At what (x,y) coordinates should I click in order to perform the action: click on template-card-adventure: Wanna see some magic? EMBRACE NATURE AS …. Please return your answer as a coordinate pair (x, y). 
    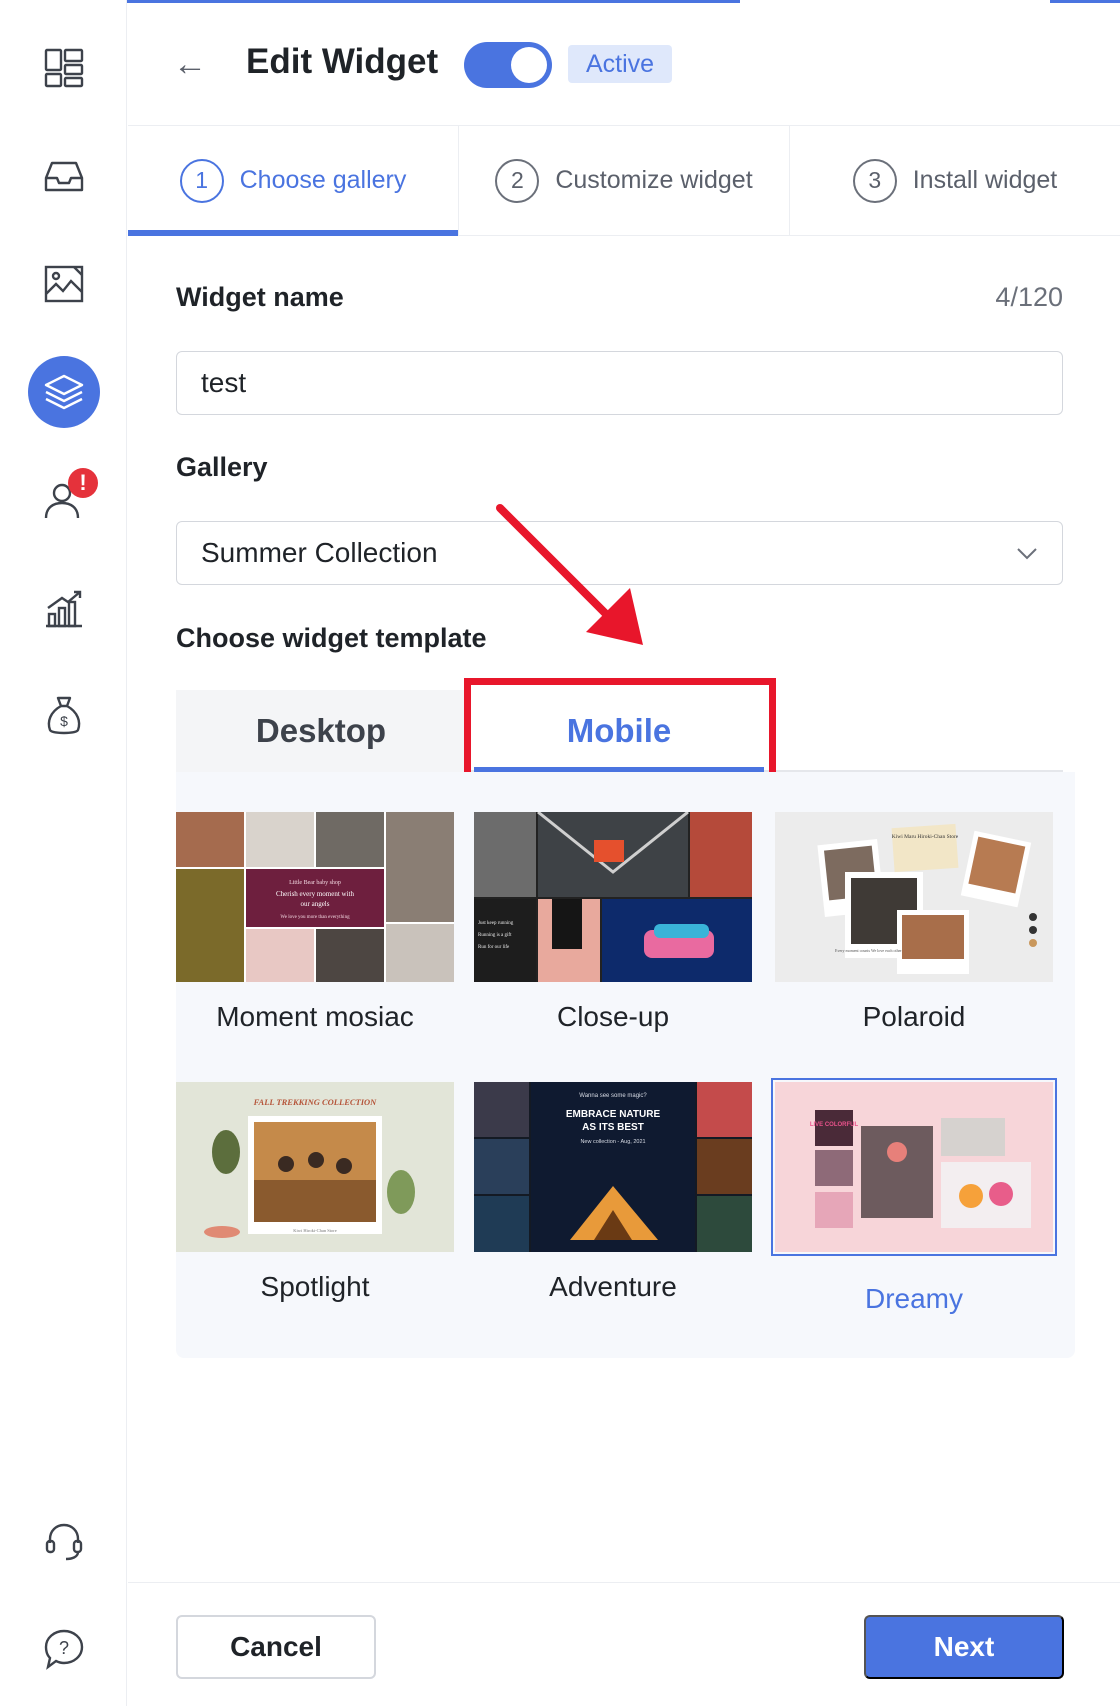
    Looking at the image, I should click on (613, 1192).